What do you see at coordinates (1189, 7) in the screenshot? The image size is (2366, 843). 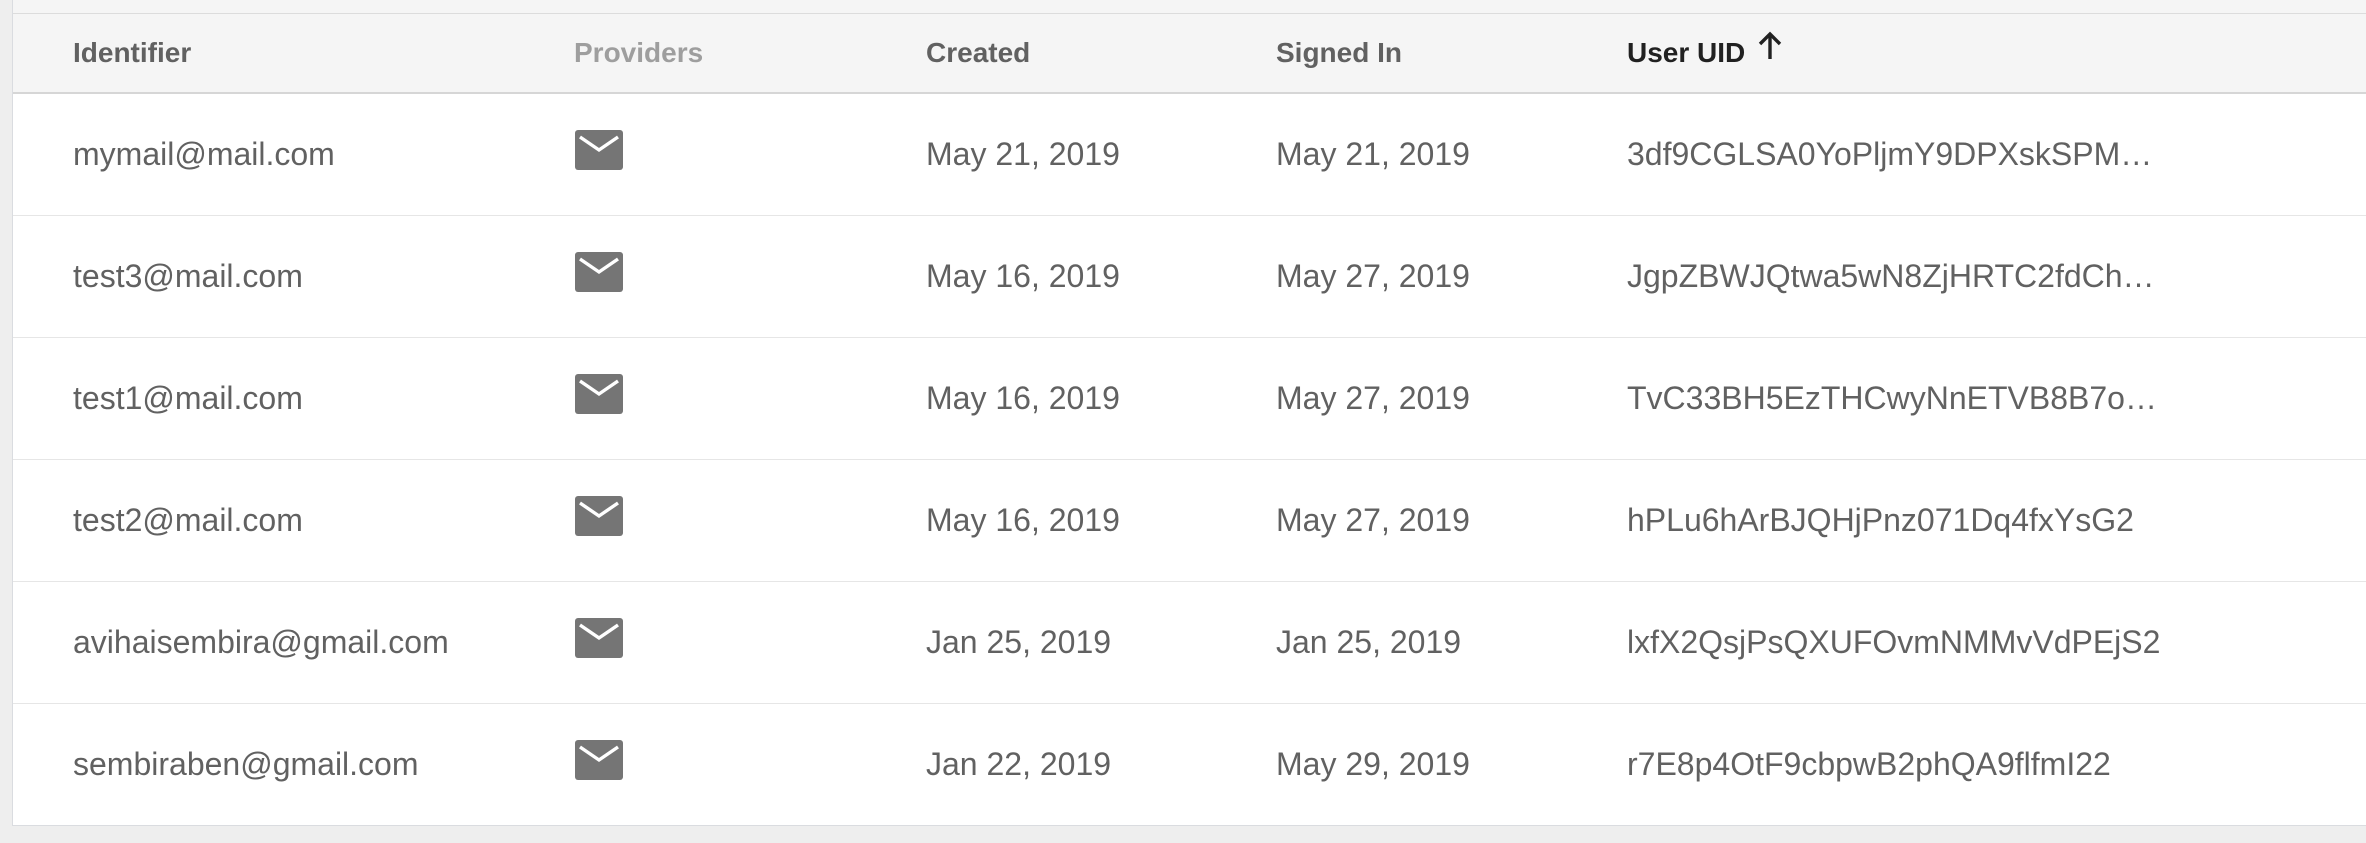 I see `table-top-band` at bounding box center [1189, 7].